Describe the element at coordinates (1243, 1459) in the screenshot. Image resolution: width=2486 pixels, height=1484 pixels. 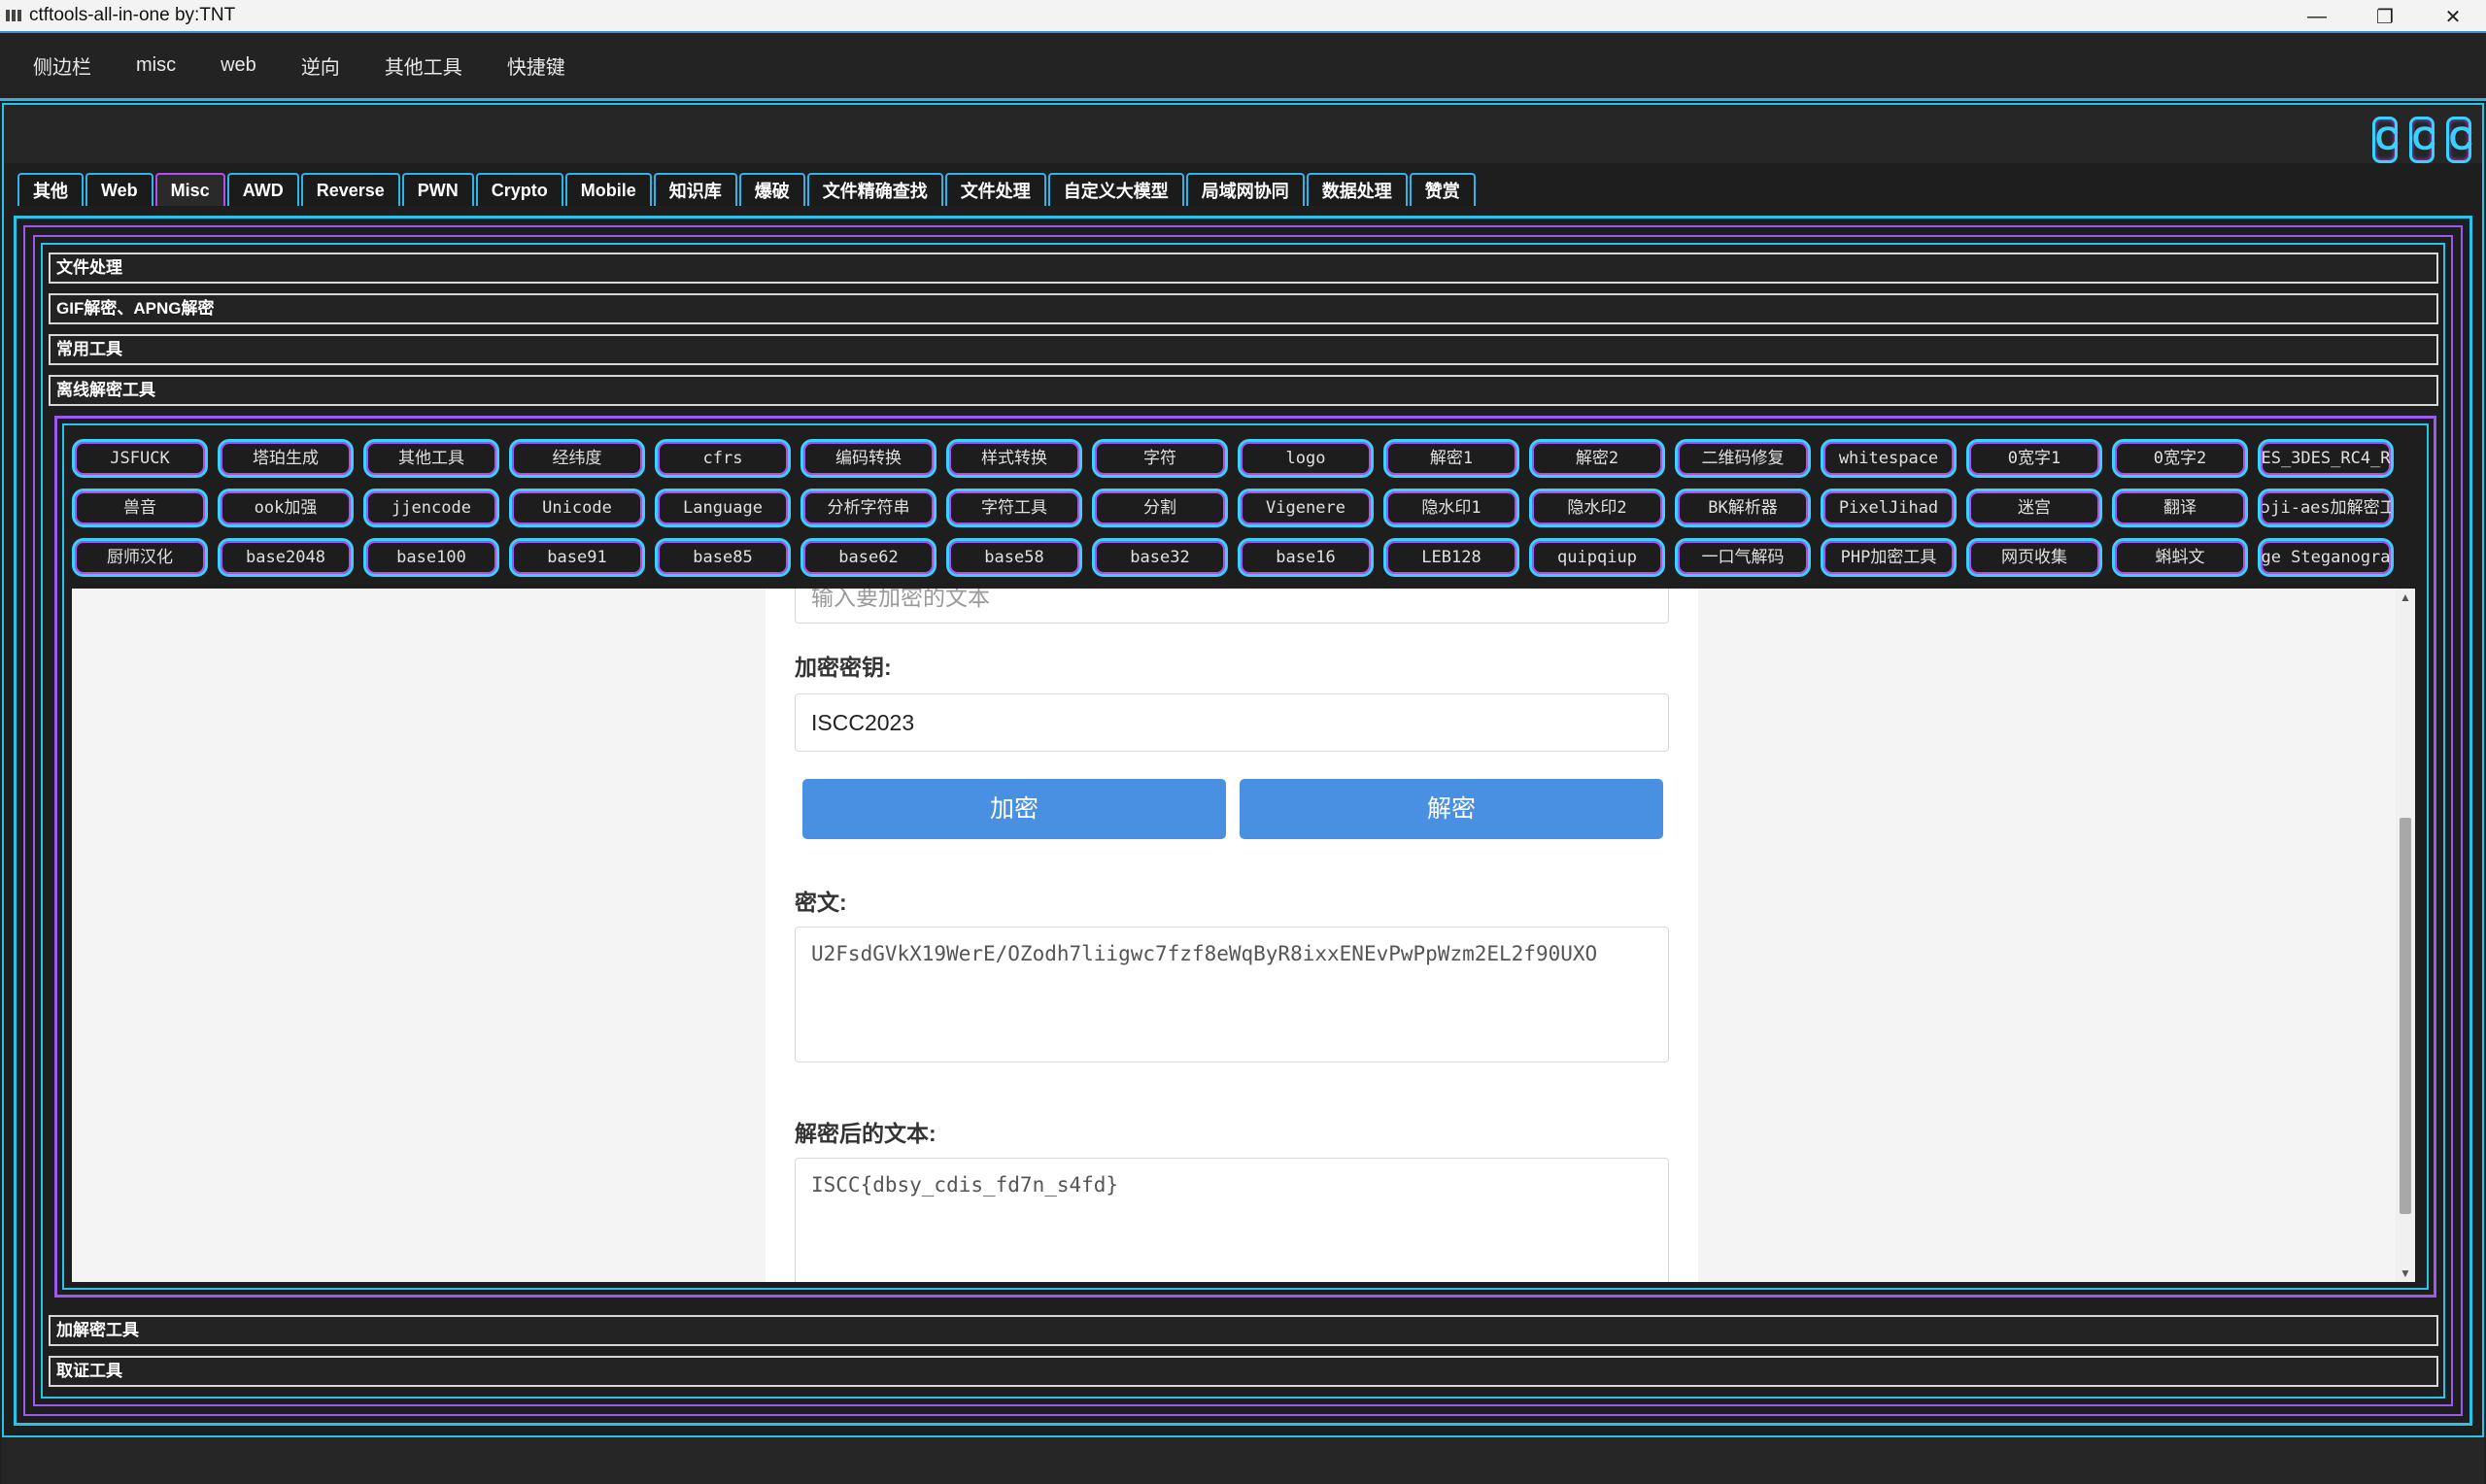
I see `status-bar` at that location.